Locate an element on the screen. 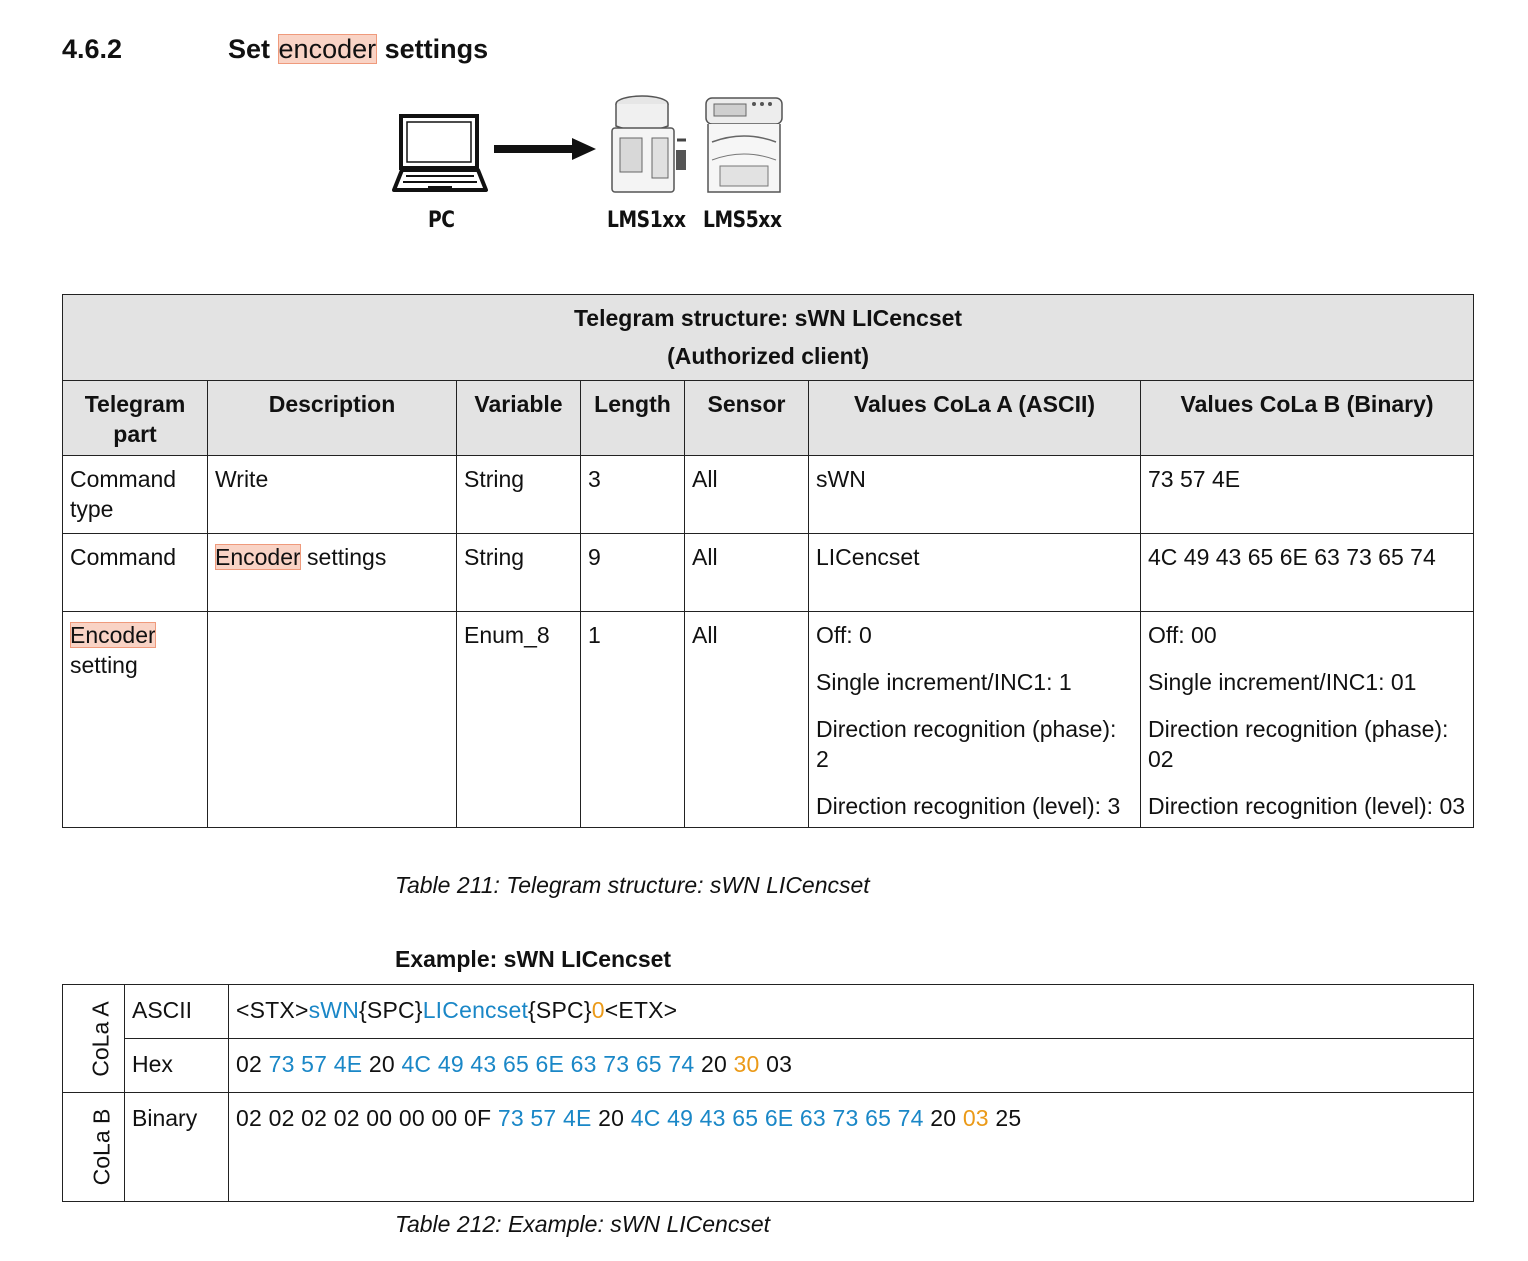 The image size is (1528, 1261). col-header: Length is located at coordinates (632, 418).